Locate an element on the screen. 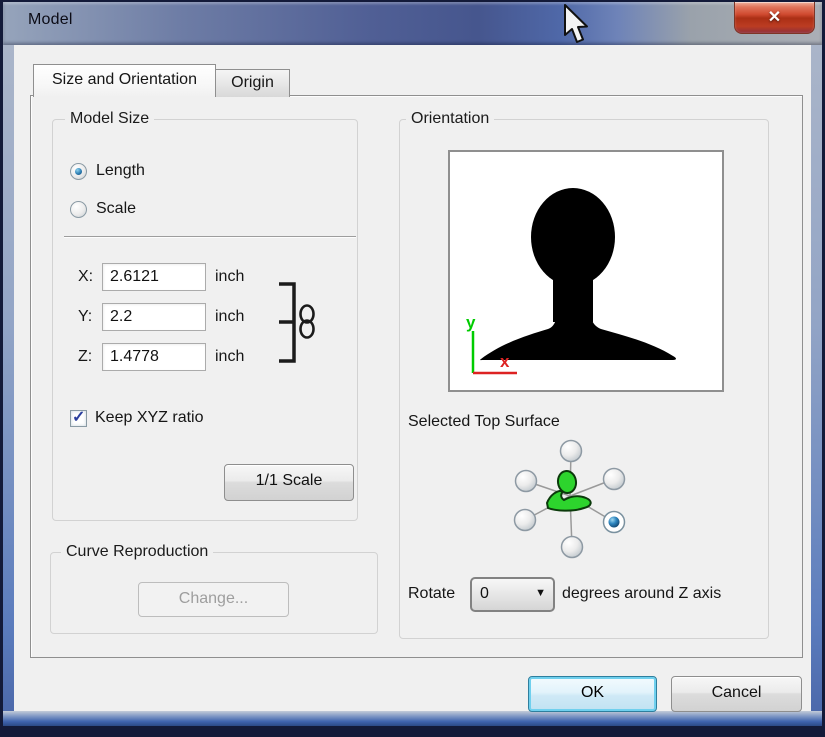  tab-label: Size and Orientation is located at coordinates (124, 79).